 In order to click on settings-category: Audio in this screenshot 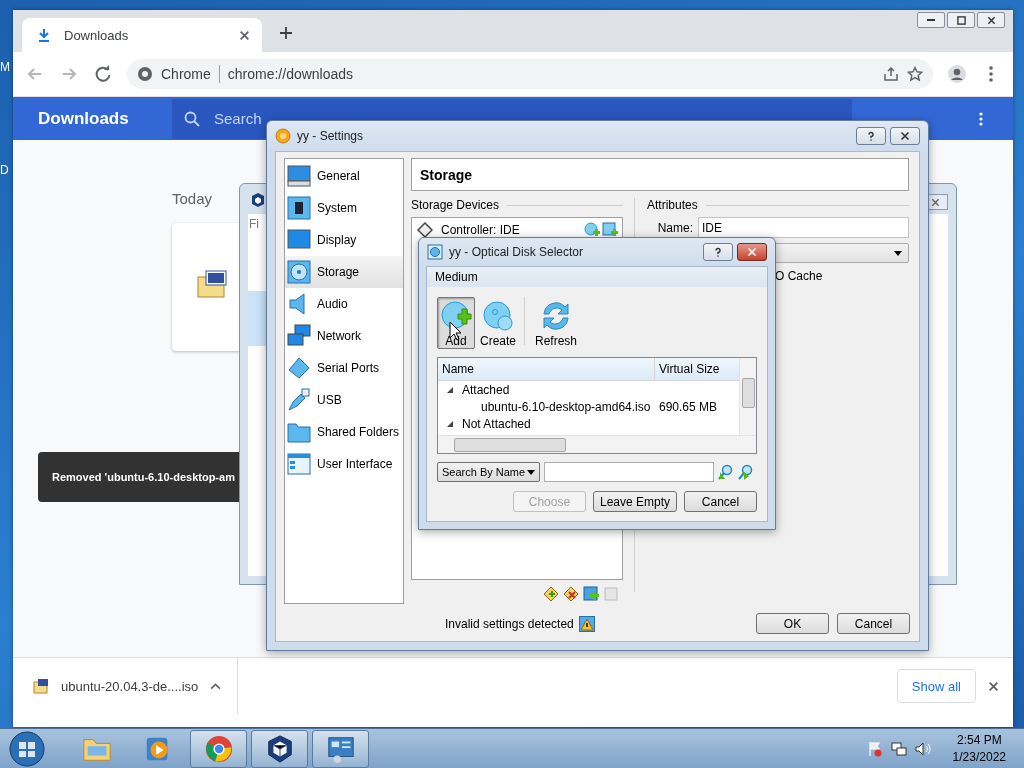, I will do `click(344, 304)`.